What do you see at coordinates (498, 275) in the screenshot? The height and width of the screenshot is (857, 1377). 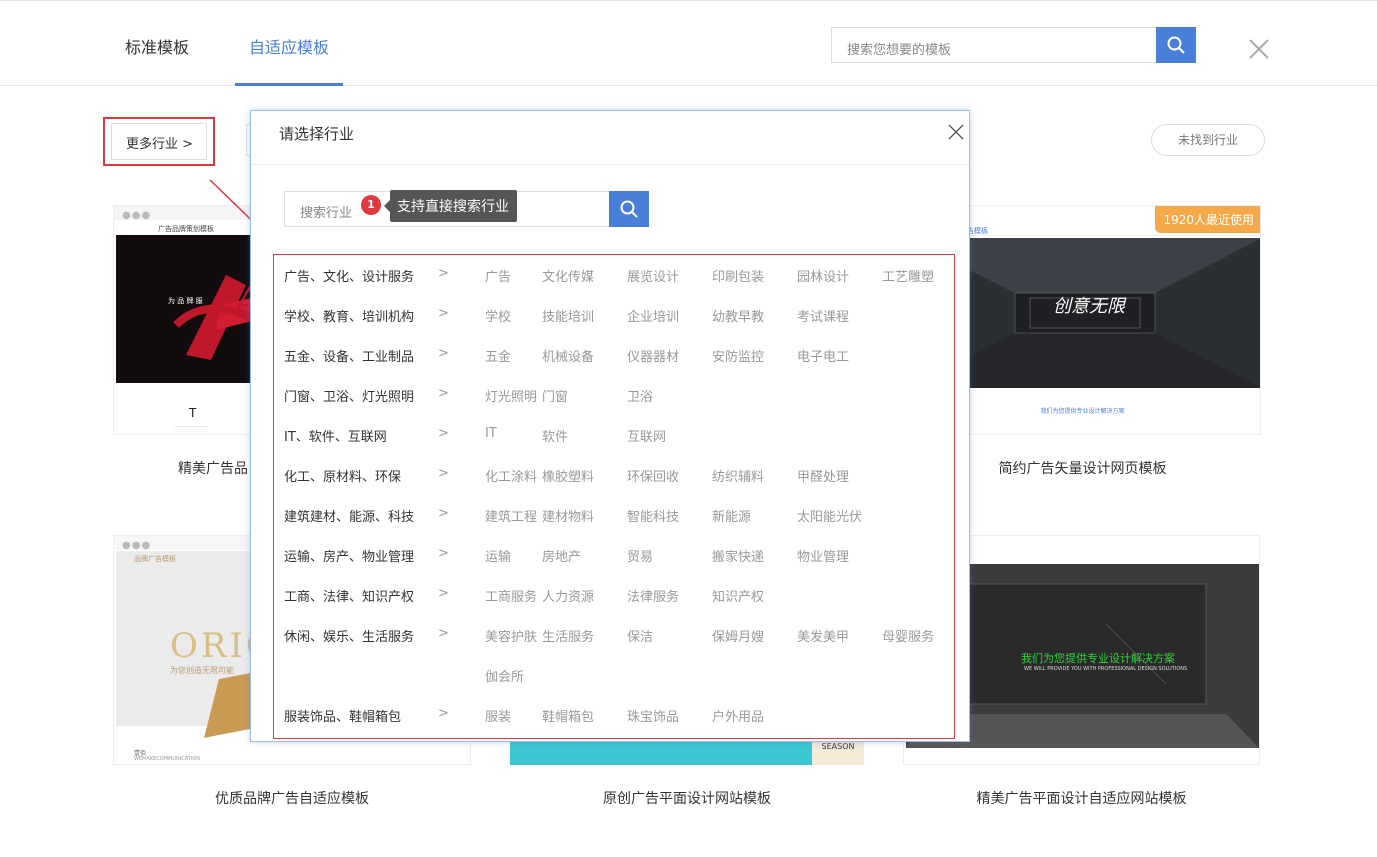 I see `industry-subcategory: 广告` at bounding box center [498, 275].